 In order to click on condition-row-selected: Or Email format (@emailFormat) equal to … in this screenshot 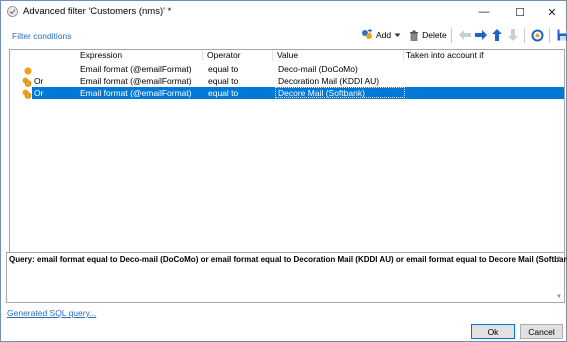, I will do `click(287, 93)`.